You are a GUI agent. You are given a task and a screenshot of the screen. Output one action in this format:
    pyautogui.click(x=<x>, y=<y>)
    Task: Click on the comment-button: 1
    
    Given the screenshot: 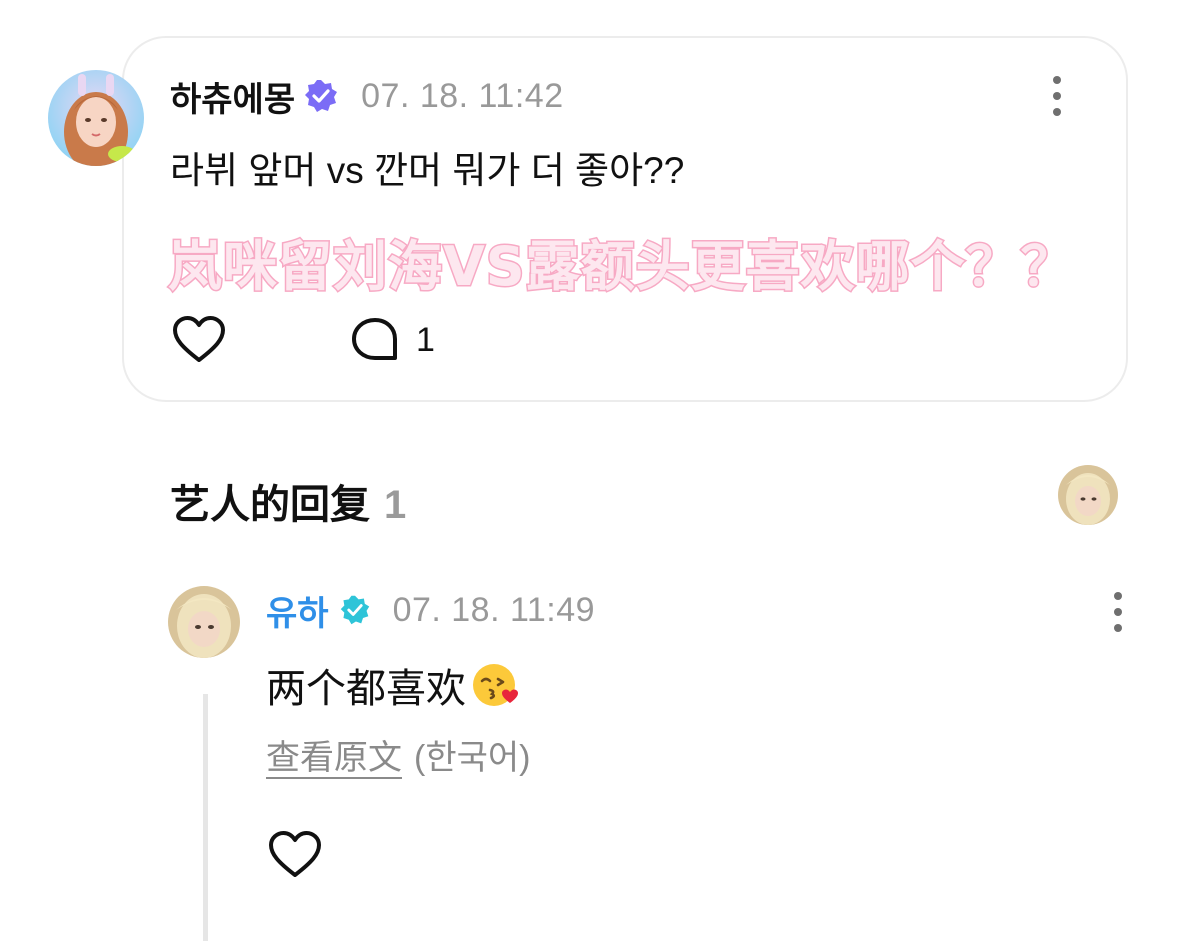 What is the action you would take?
    pyautogui.click(x=392, y=340)
    